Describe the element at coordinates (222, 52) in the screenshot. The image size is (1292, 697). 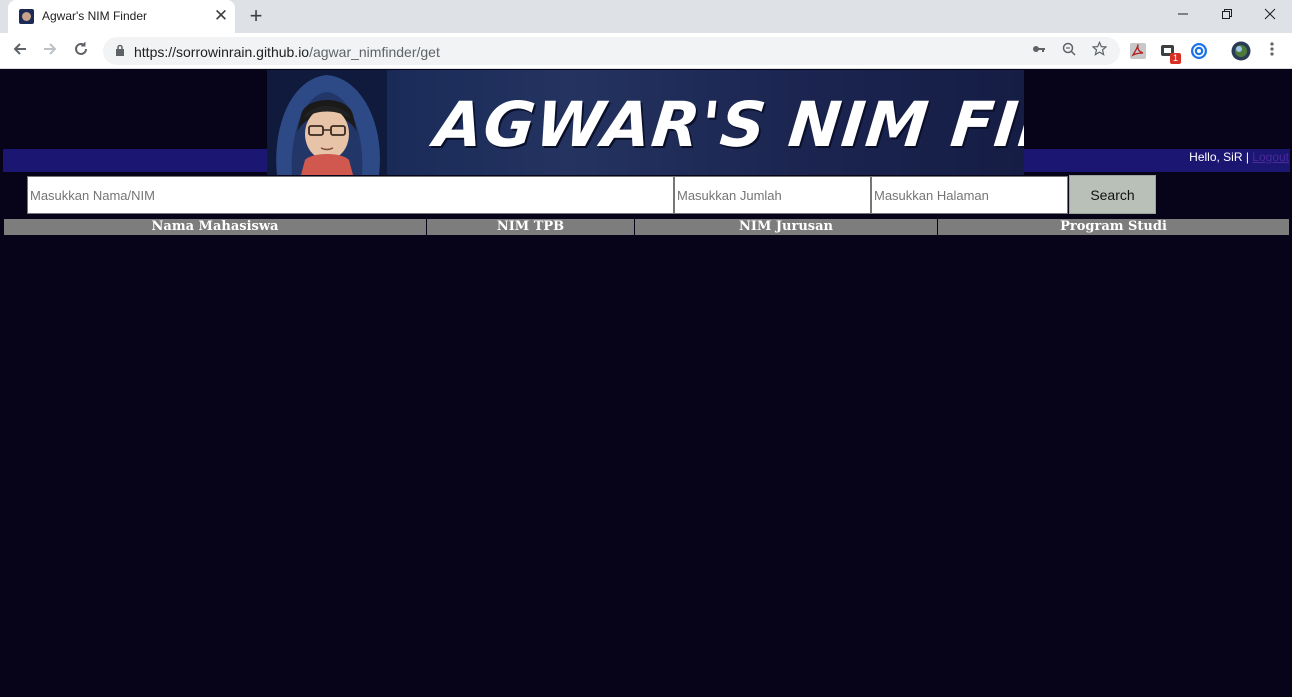
I see `url-host: https://sorrowinrain.github.io` at that location.